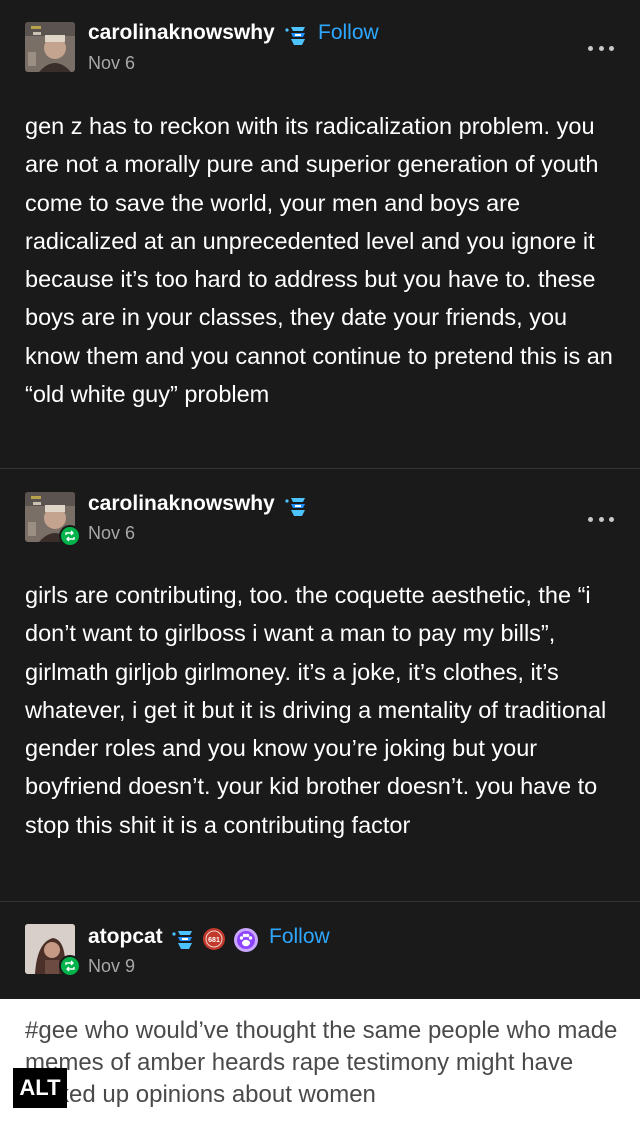 Image resolution: width=640 pixels, height=1145 pixels. What do you see at coordinates (246, 942) in the screenshot?
I see `paw-badge-icon` at bounding box center [246, 942].